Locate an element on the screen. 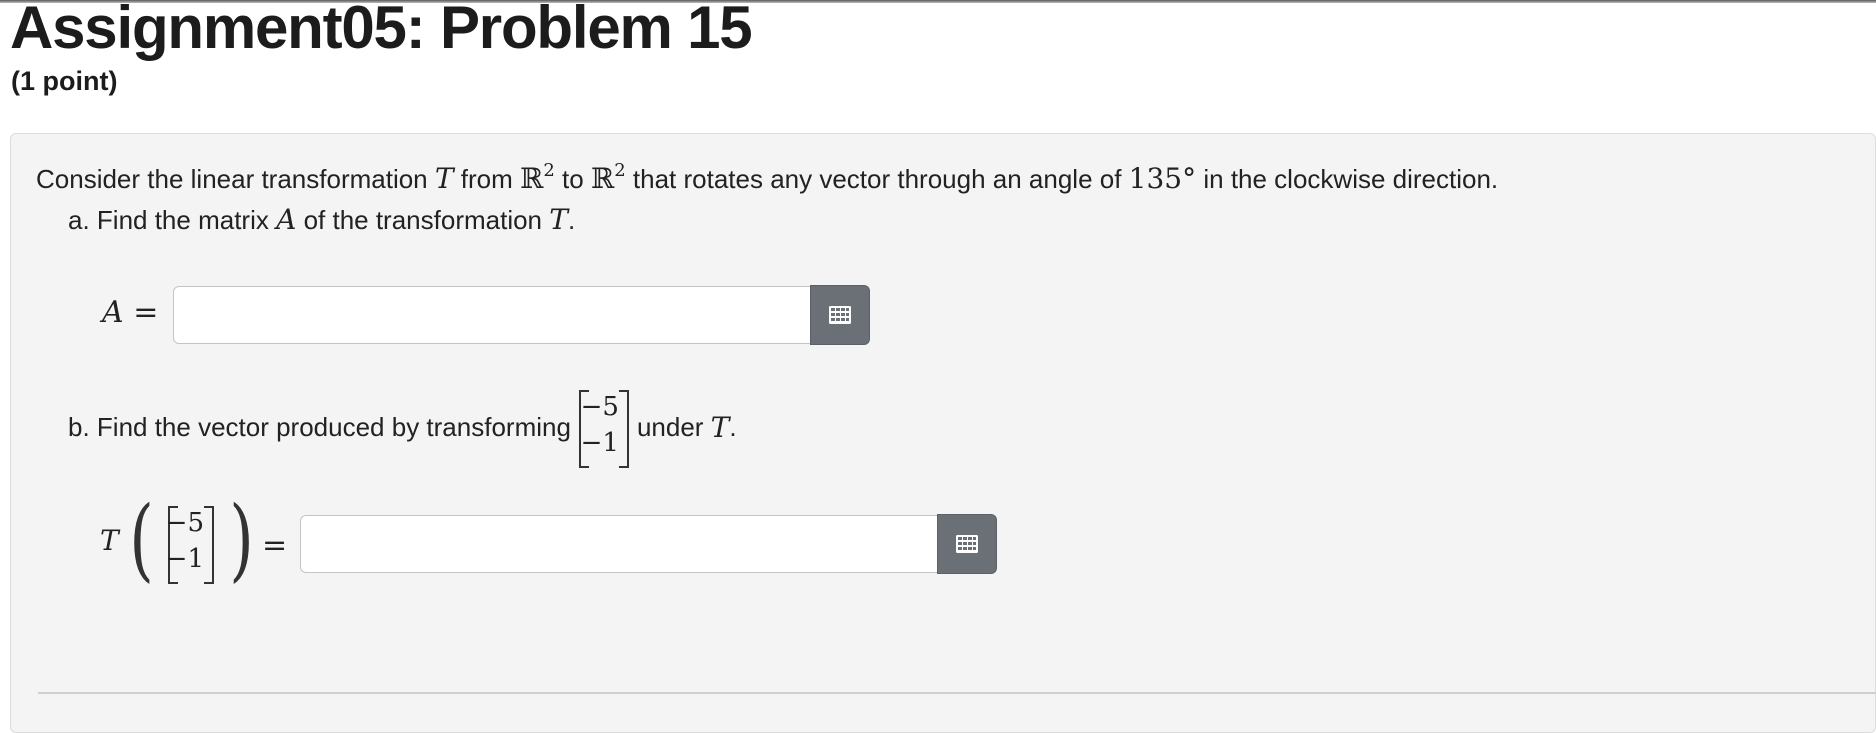  under-text: under is located at coordinates (670, 426).